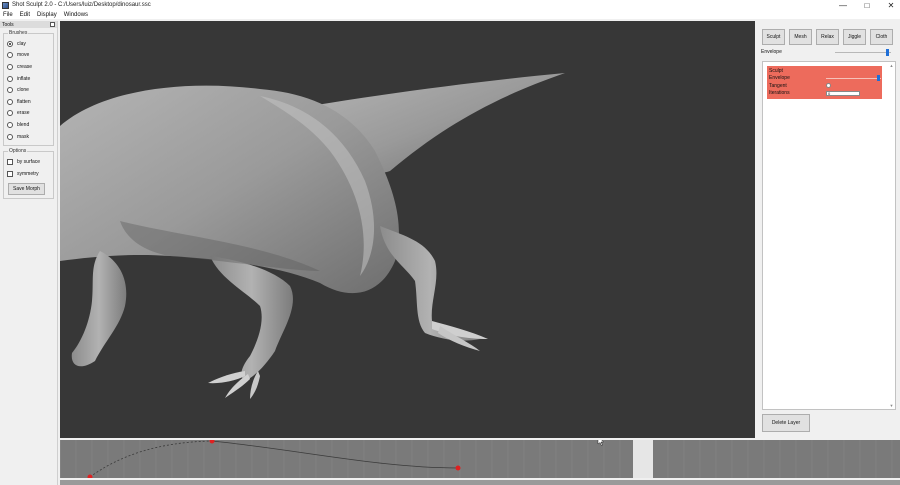  Describe the element at coordinates (779, 78) in the screenshot. I see `layer-envelope-label: Envelope` at that location.